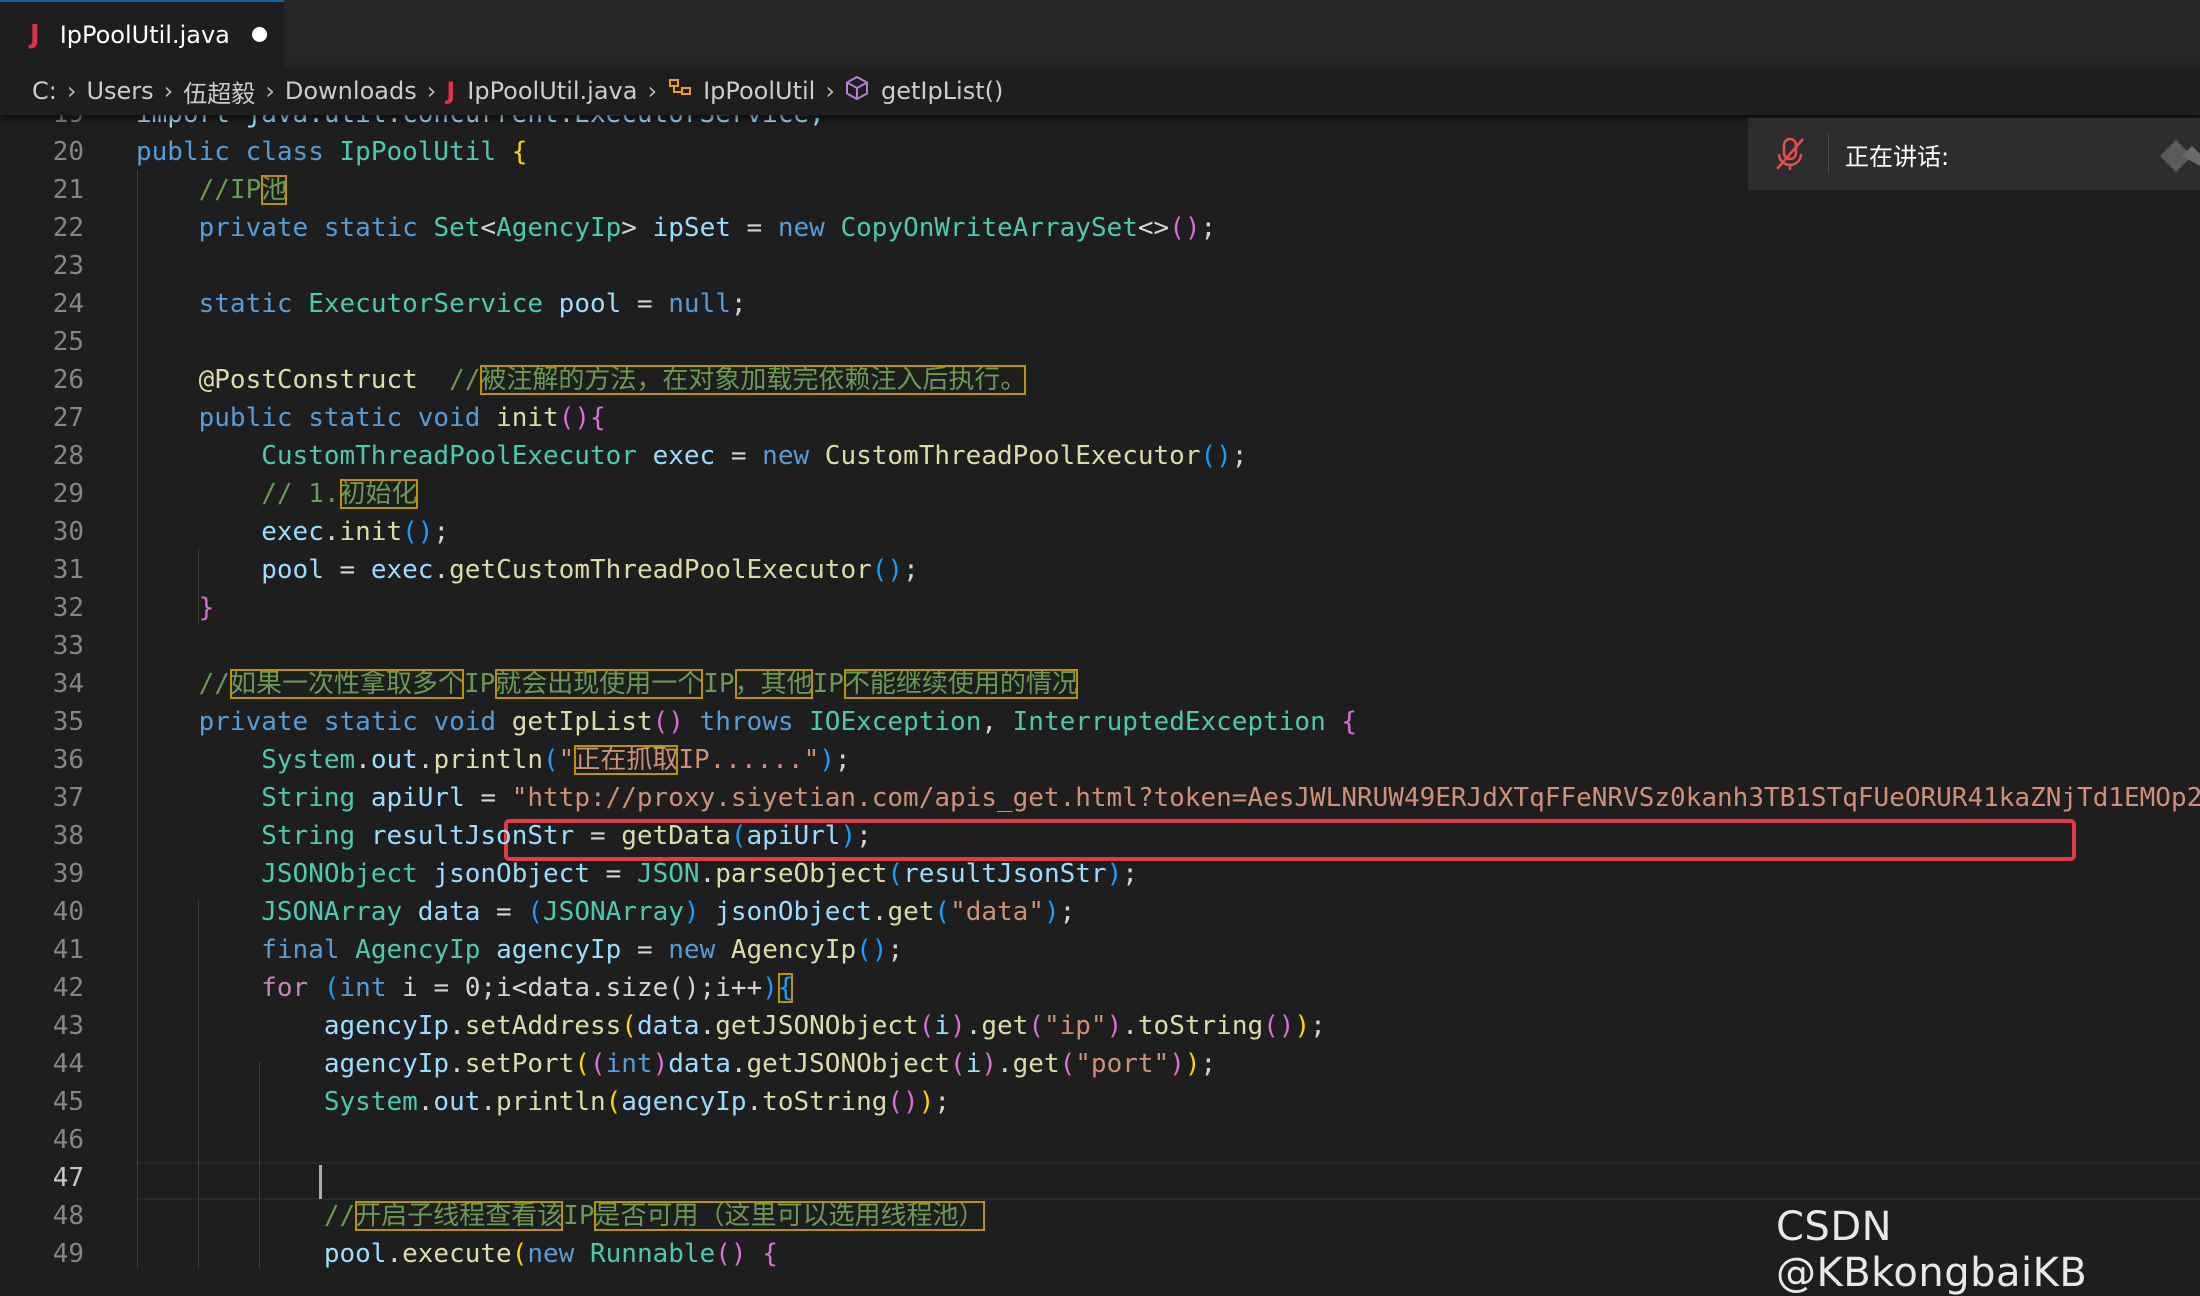  I want to click on line-number: 20, so click(68, 152).